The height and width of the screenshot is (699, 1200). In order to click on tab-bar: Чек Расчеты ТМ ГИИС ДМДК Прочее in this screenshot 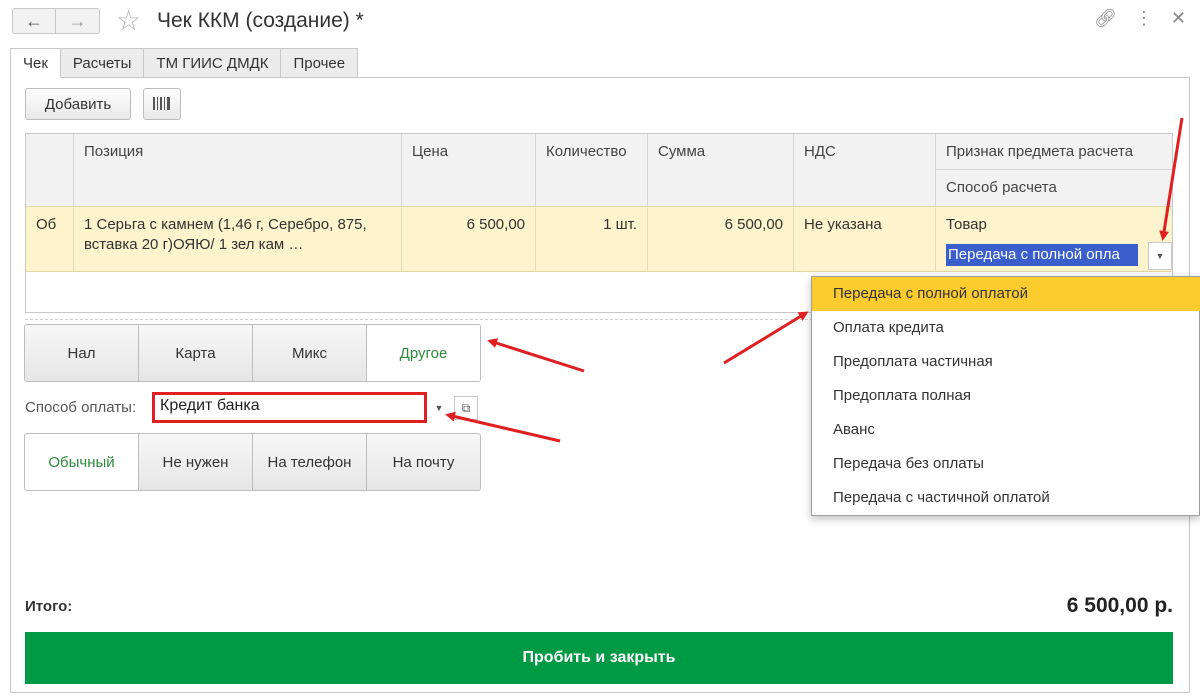, I will do `click(184, 63)`.